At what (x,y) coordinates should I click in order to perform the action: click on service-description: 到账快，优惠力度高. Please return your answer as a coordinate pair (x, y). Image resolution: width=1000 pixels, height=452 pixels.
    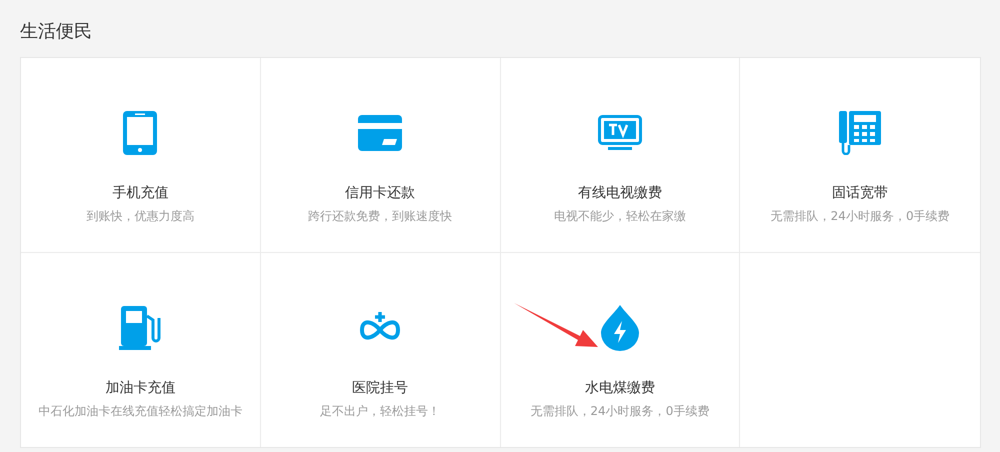
    Looking at the image, I should click on (140, 216).